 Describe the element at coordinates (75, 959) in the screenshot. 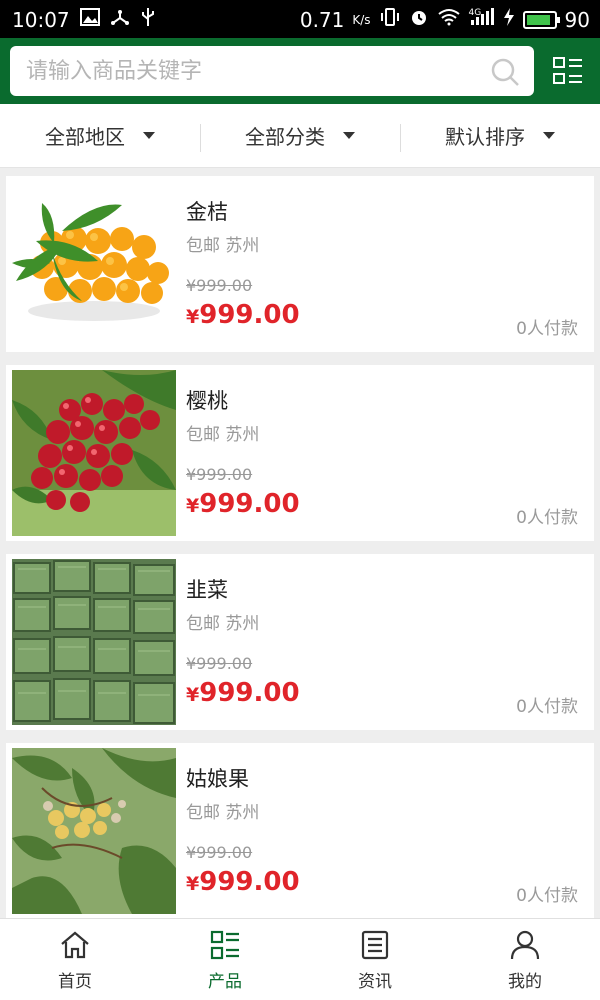

I see `nav-home: 首页` at that location.